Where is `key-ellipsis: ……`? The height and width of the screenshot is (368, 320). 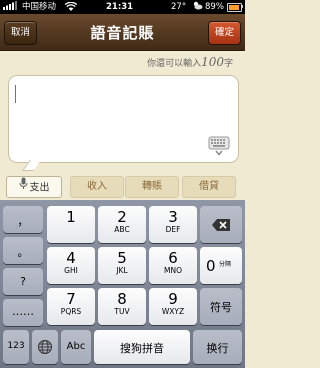 key-ellipsis: …… is located at coordinates (23, 312).